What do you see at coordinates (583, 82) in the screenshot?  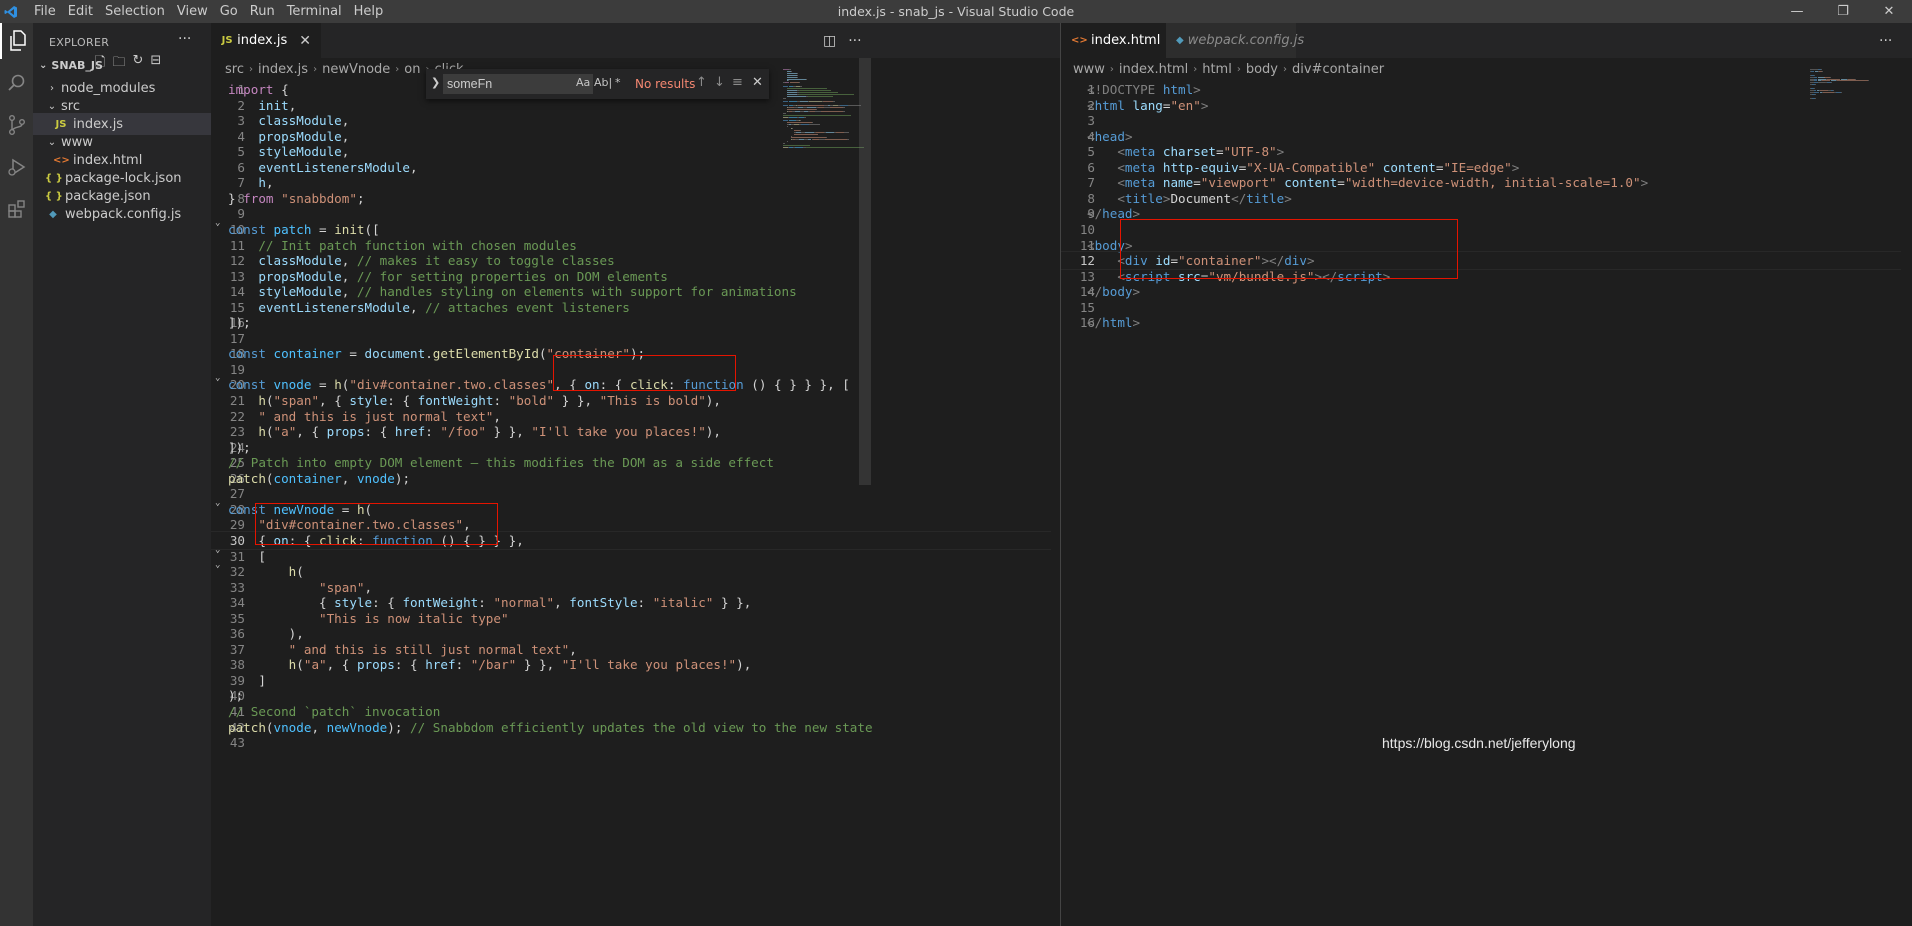 I see `match-case-icon: Aa` at bounding box center [583, 82].